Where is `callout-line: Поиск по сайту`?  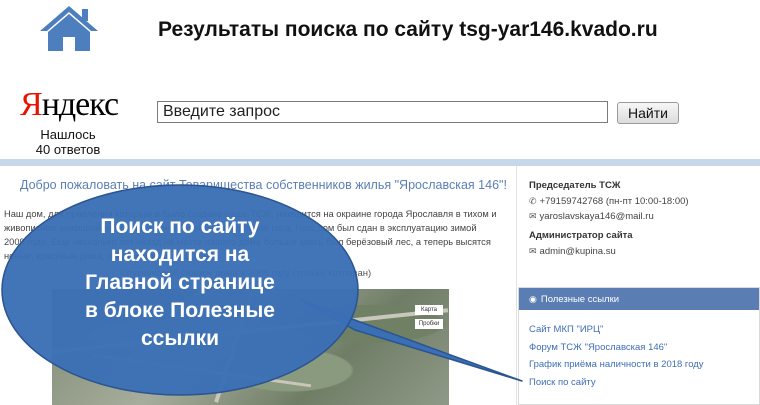
callout-line: Поиск по сайту is located at coordinates (180, 226).